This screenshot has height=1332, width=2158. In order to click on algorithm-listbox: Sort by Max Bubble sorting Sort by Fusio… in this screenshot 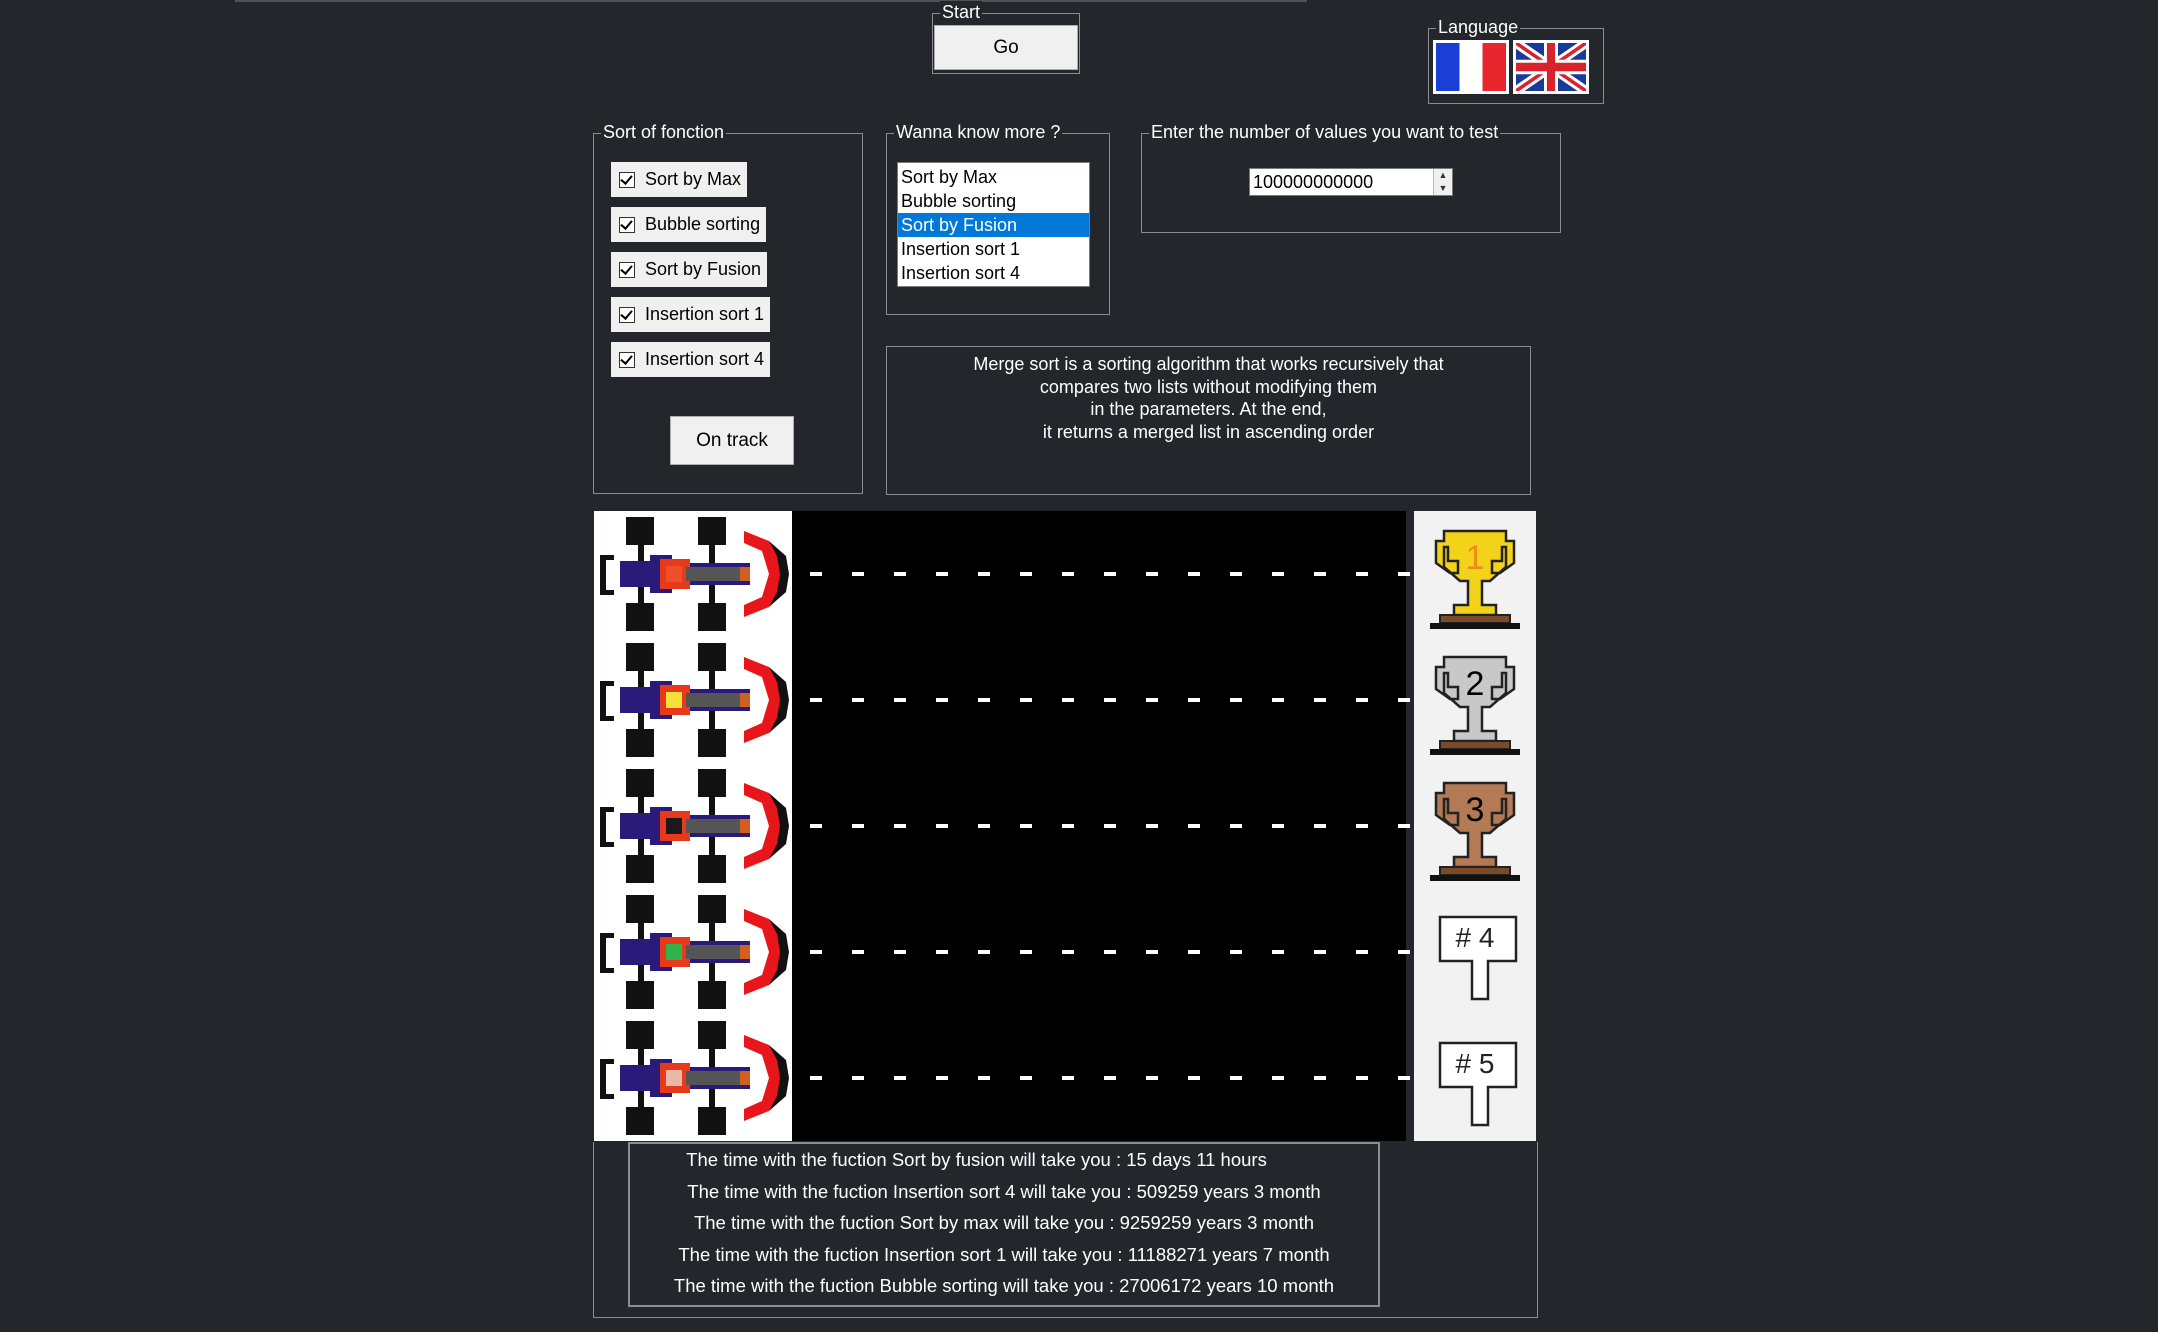, I will do `click(993, 224)`.